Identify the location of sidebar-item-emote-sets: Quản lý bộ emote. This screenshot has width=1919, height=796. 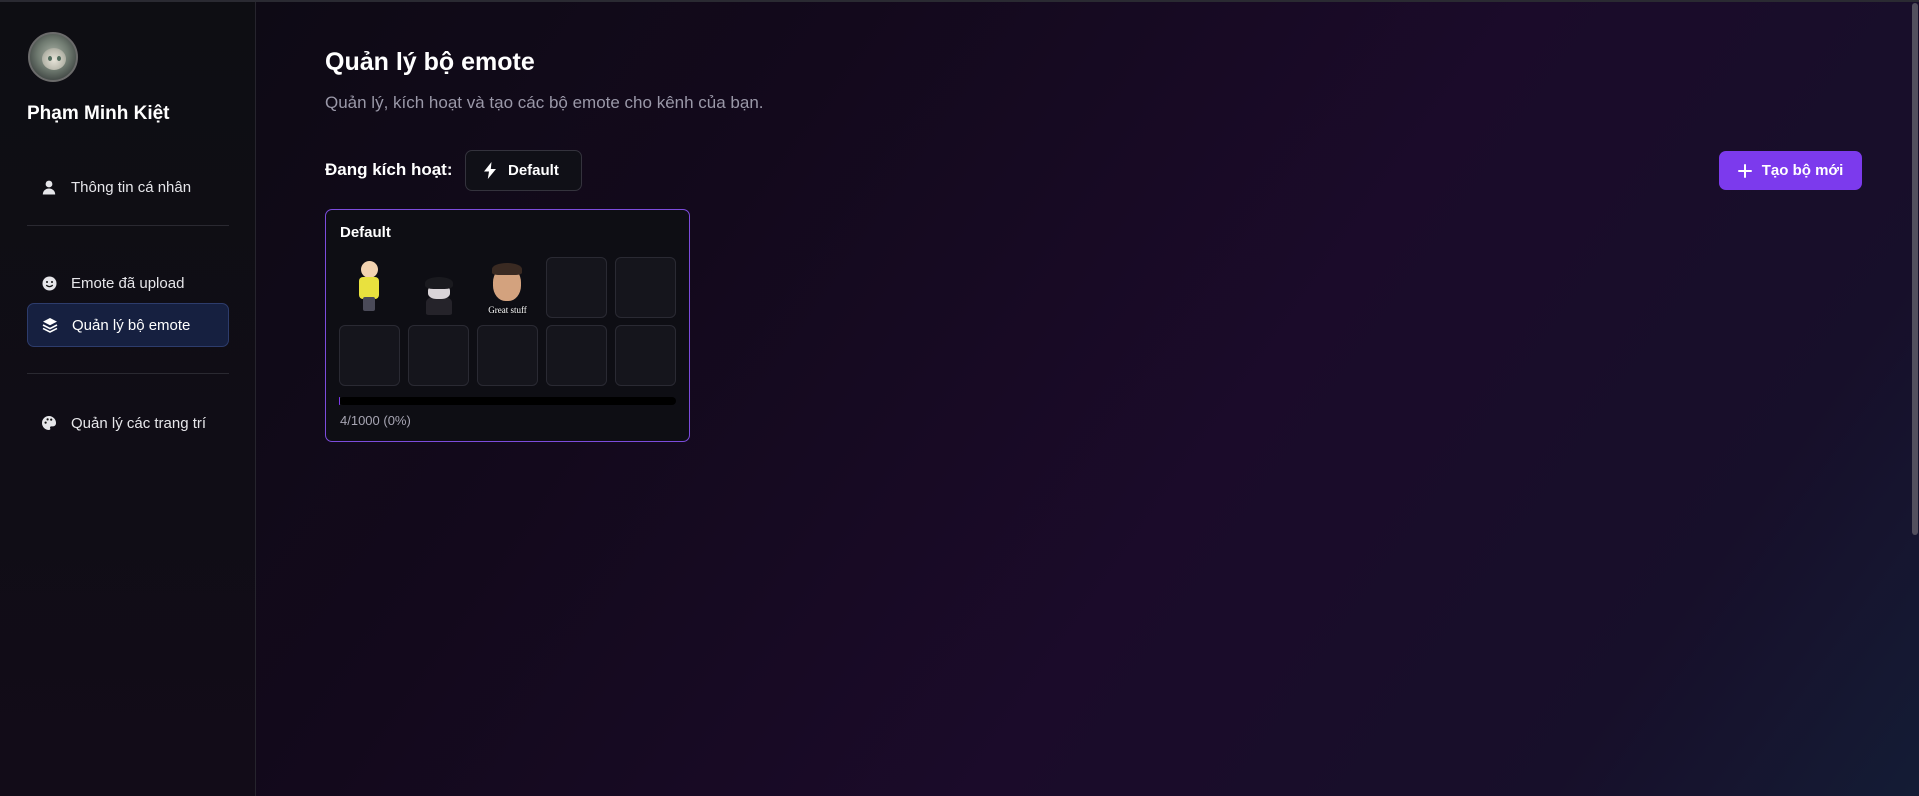
(128, 325).